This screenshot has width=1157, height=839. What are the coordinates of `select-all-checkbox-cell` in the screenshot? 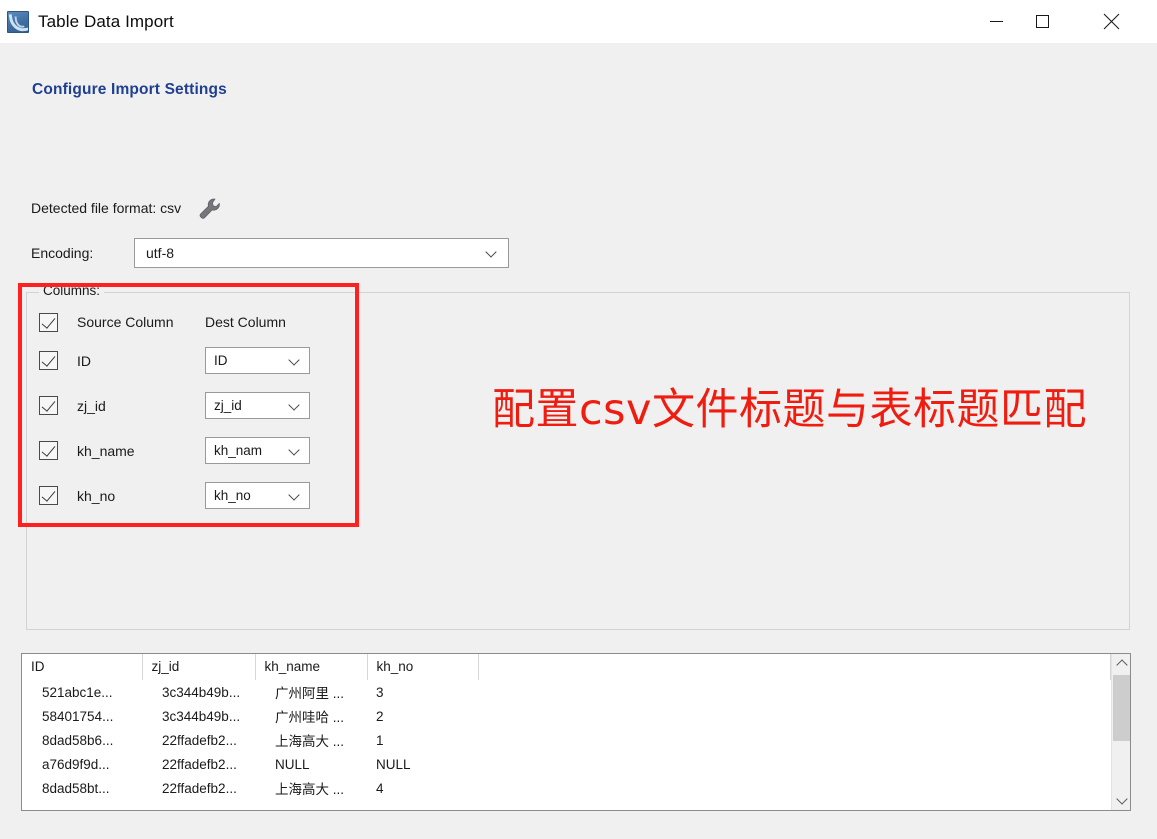 It's located at (58, 322).